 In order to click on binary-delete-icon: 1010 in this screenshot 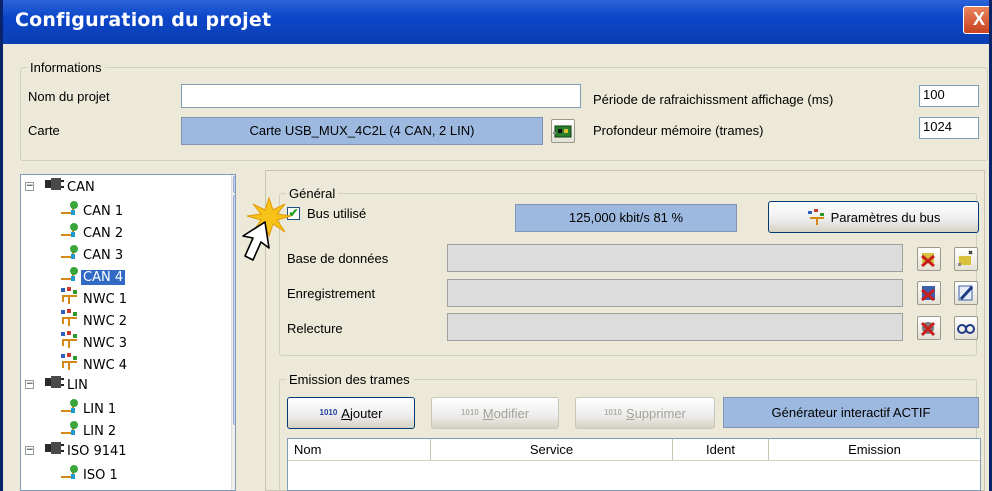, I will do `click(613, 412)`.